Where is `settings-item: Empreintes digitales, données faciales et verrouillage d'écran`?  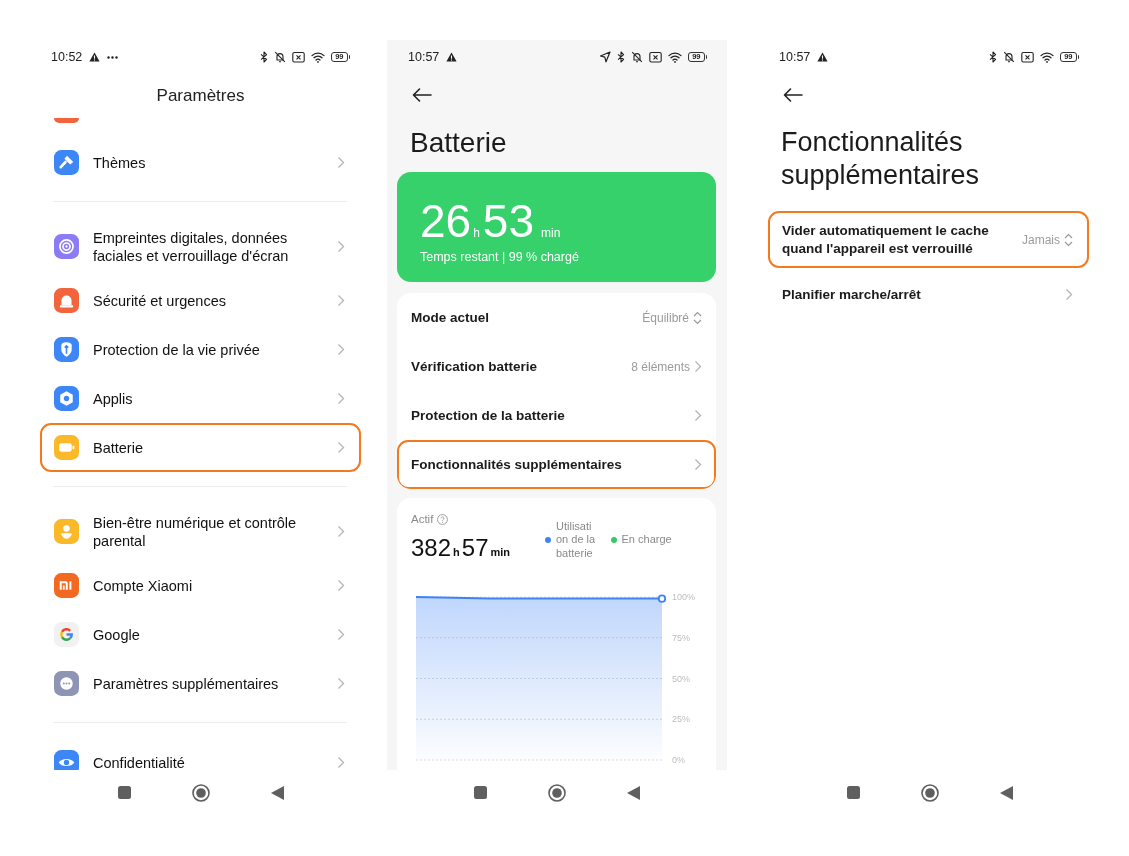
settings-item: Empreintes digitales, données faciales et verrouillage d'écran is located at coordinates (200, 246).